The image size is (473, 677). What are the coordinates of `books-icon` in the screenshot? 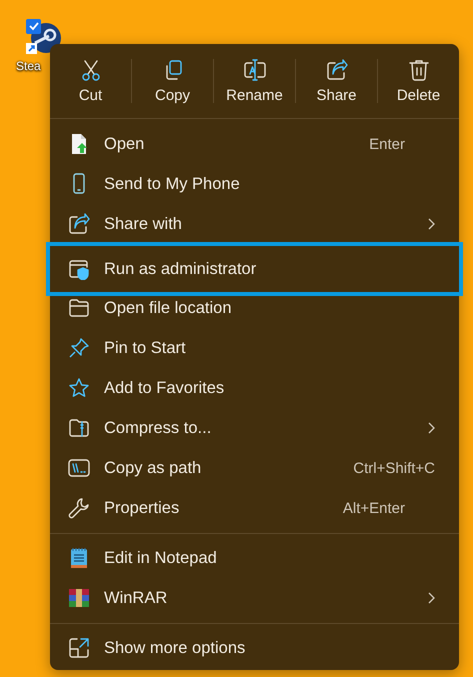 It's located at (79, 598).